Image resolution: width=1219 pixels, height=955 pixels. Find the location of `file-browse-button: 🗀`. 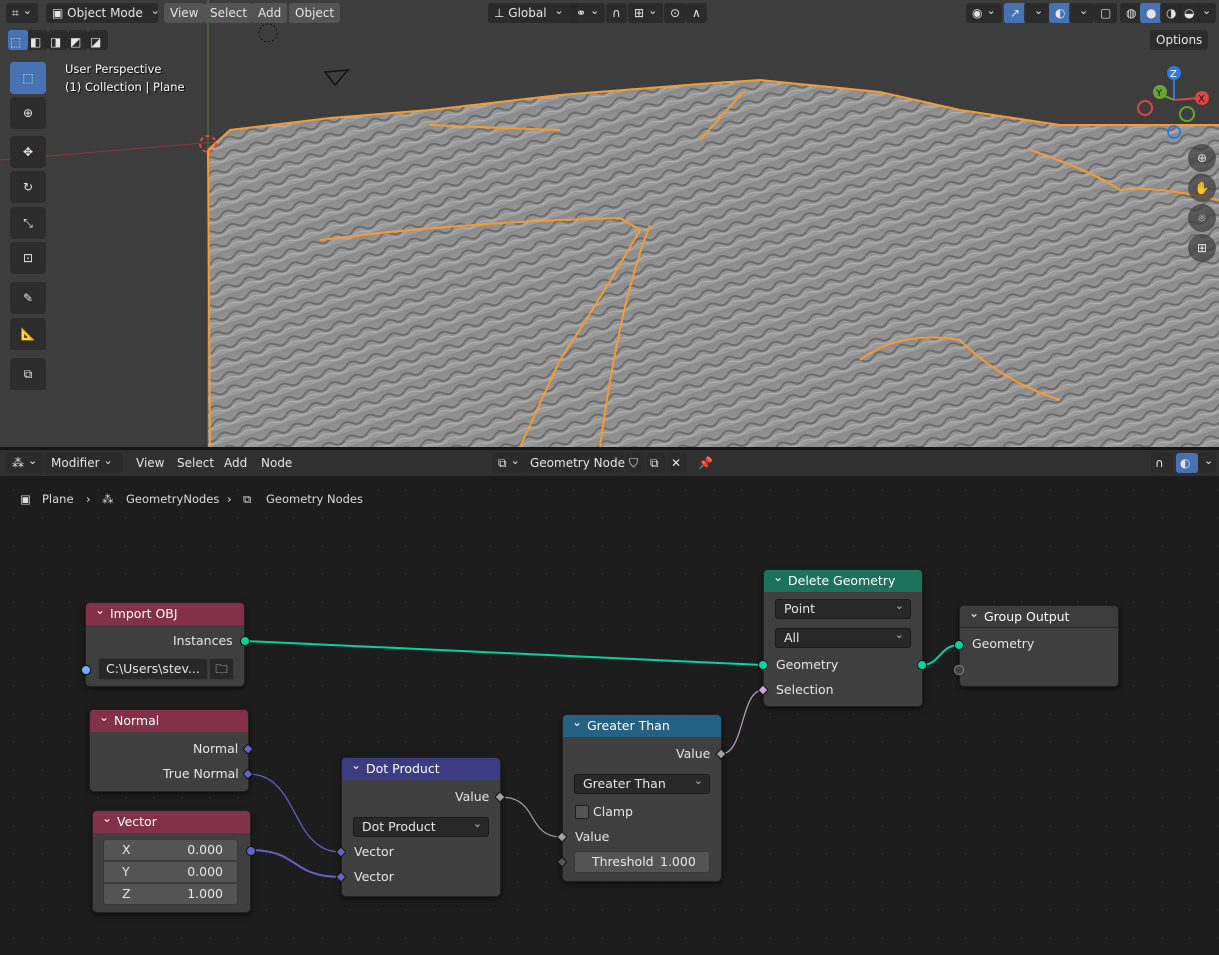

file-browse-button: 🗀 is located at coordinates (221, 669).